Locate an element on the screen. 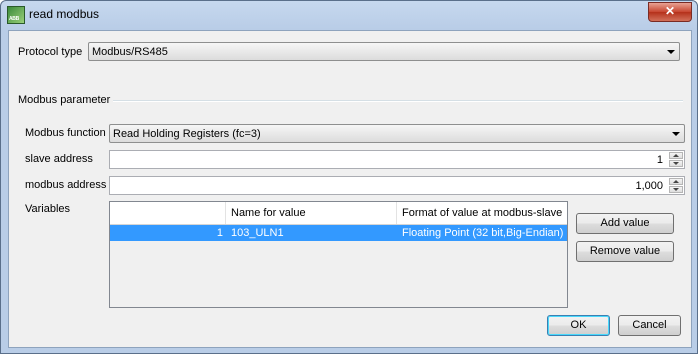  window-title: read modbus is located at coordinates (64, 14).